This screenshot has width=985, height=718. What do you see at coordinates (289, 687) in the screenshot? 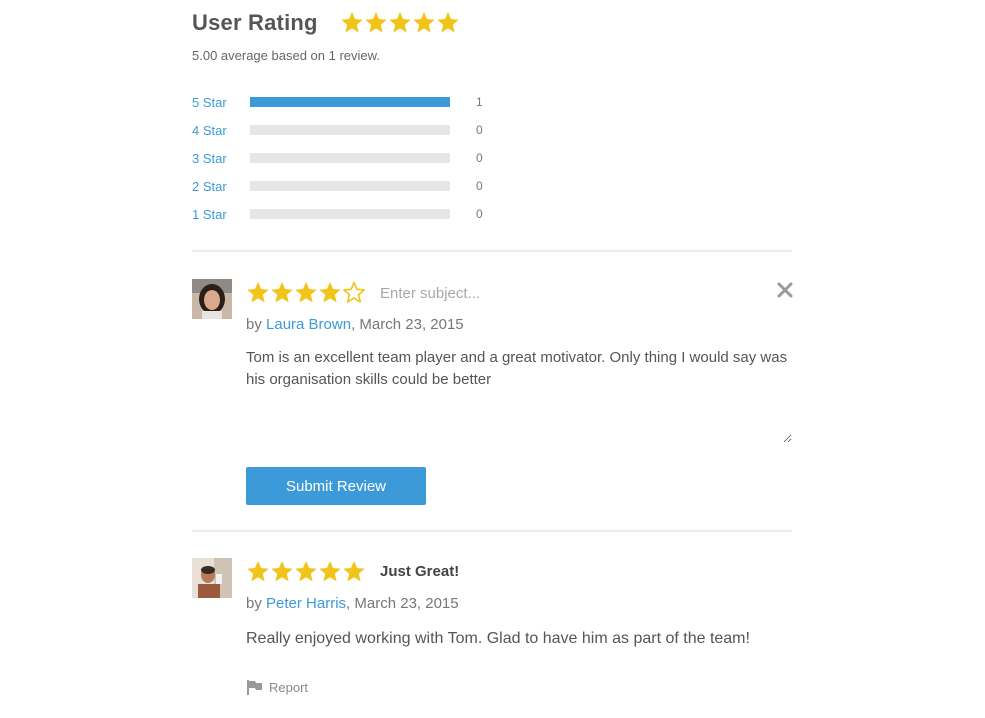
I see `report-label: Report` at bounding box center [289, 687].